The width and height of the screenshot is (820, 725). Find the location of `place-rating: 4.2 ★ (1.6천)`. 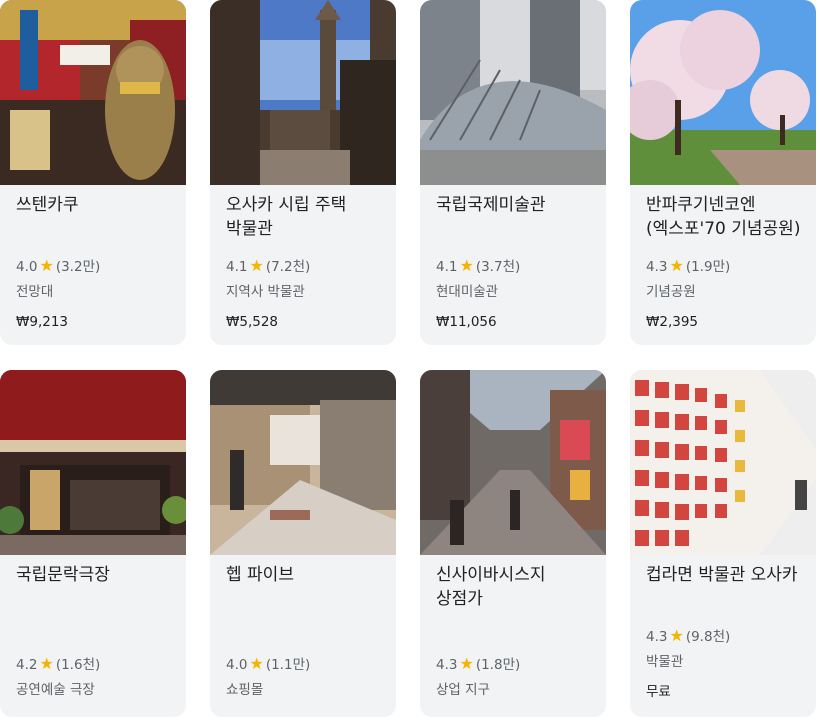

place-rating: 4.2 ★ (1.6천) is located at coordinates (58, 664).